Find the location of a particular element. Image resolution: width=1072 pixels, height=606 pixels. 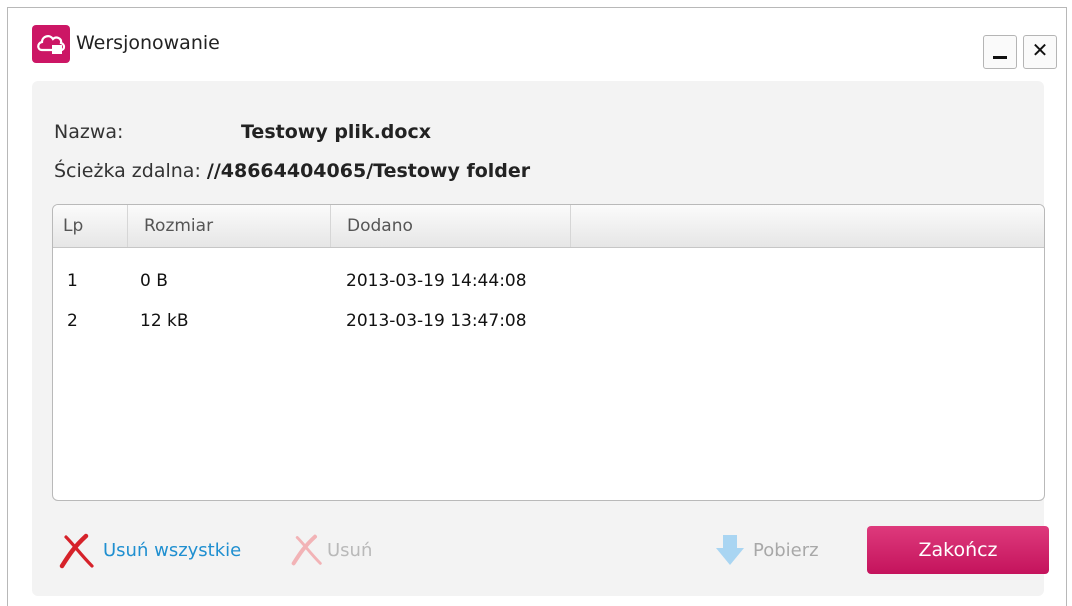

table-row: 1 0 B 2013-03-19 14:44:08 is located at coordinates (548, 281).